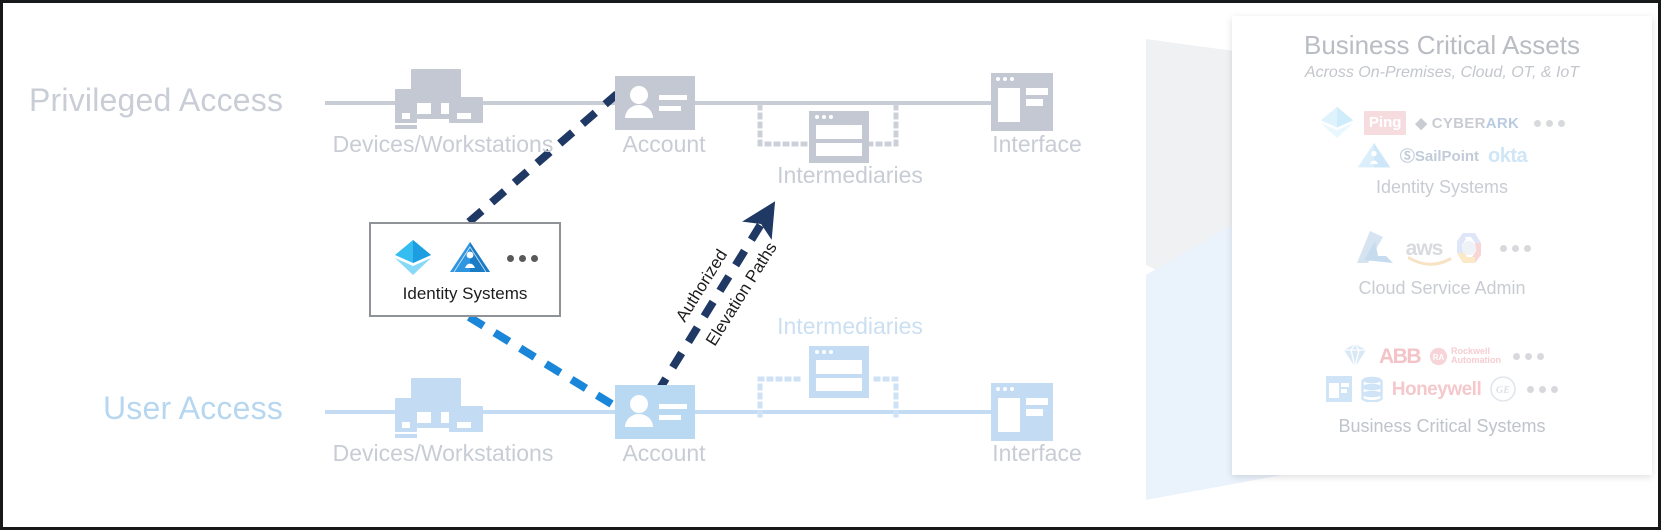 The width and height of the screenshot is (1661, 530). Describe the element at coordinates (1439, 357) in the screenshot. I see `svg-text: RA` at that location.